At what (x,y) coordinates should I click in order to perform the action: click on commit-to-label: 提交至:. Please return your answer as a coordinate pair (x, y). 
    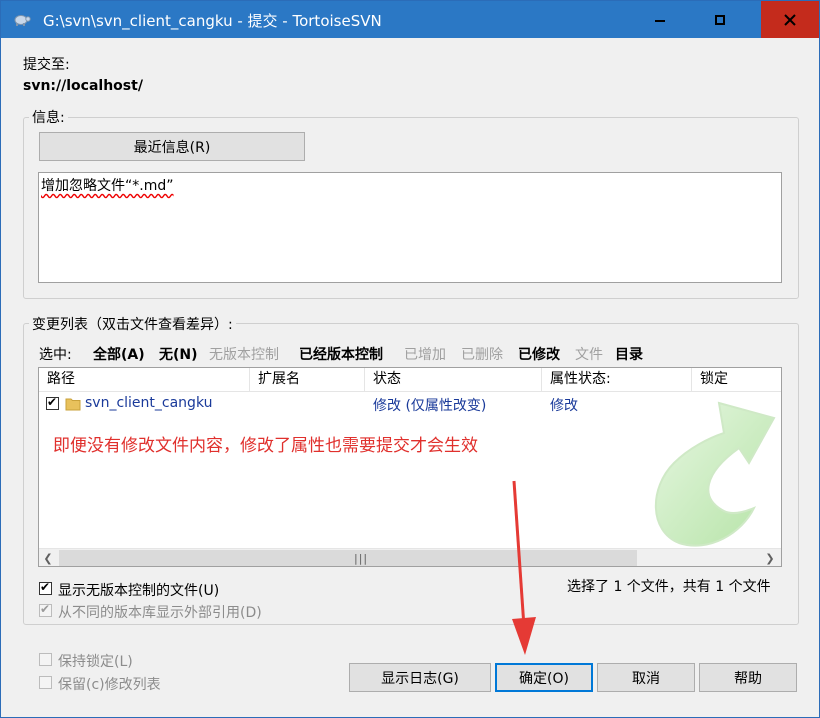
    Looking at the image, I should click on (46, 65).